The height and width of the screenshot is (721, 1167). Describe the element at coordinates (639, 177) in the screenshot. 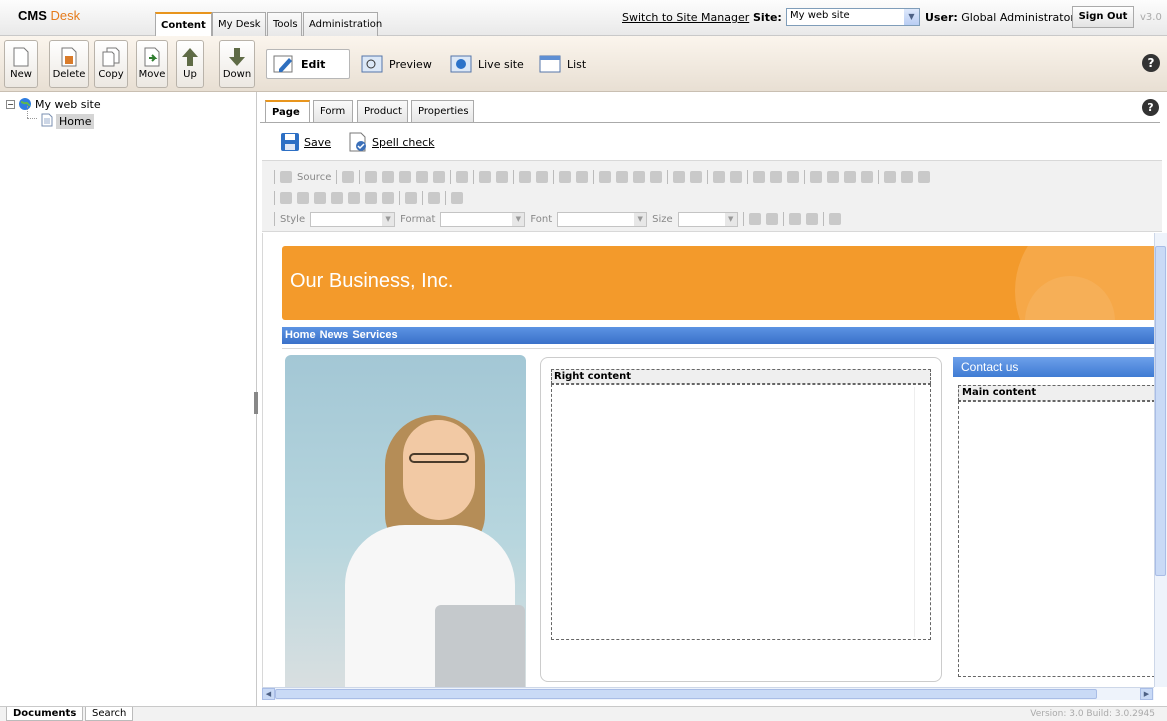

I see `underline-icon` at that location.